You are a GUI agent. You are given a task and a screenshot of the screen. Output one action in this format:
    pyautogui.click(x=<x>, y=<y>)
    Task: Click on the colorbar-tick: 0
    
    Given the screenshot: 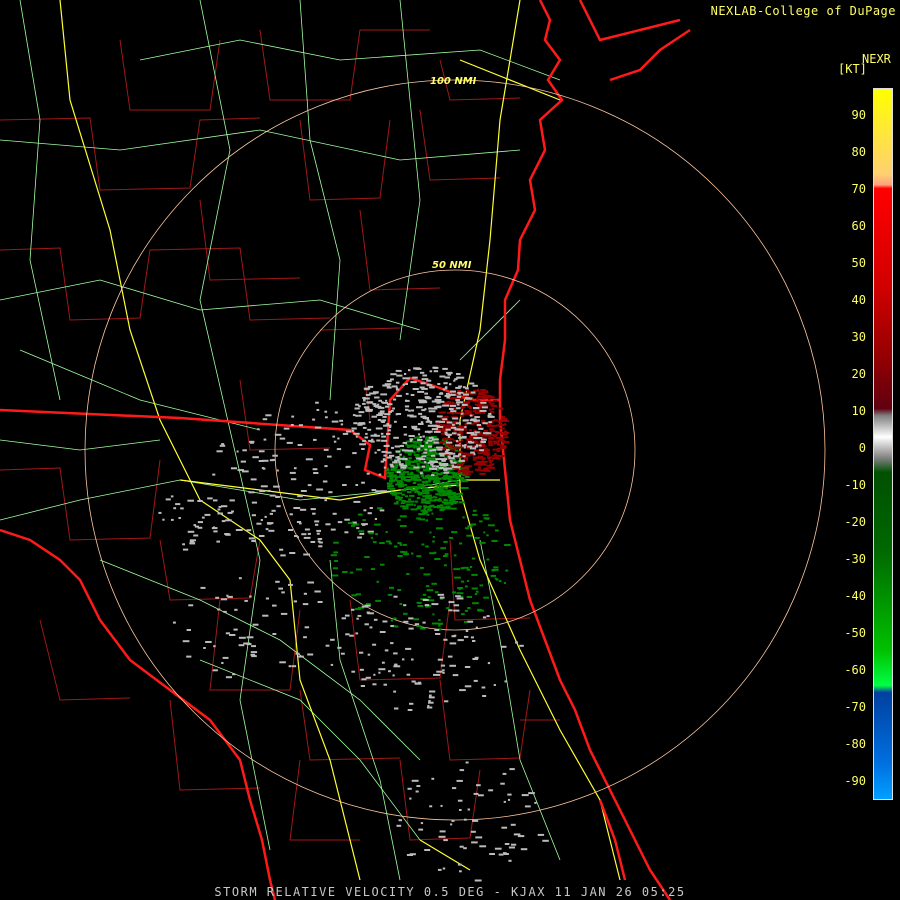 What is the action you would take?
    pyautogui.click(x=862, y=448)
    